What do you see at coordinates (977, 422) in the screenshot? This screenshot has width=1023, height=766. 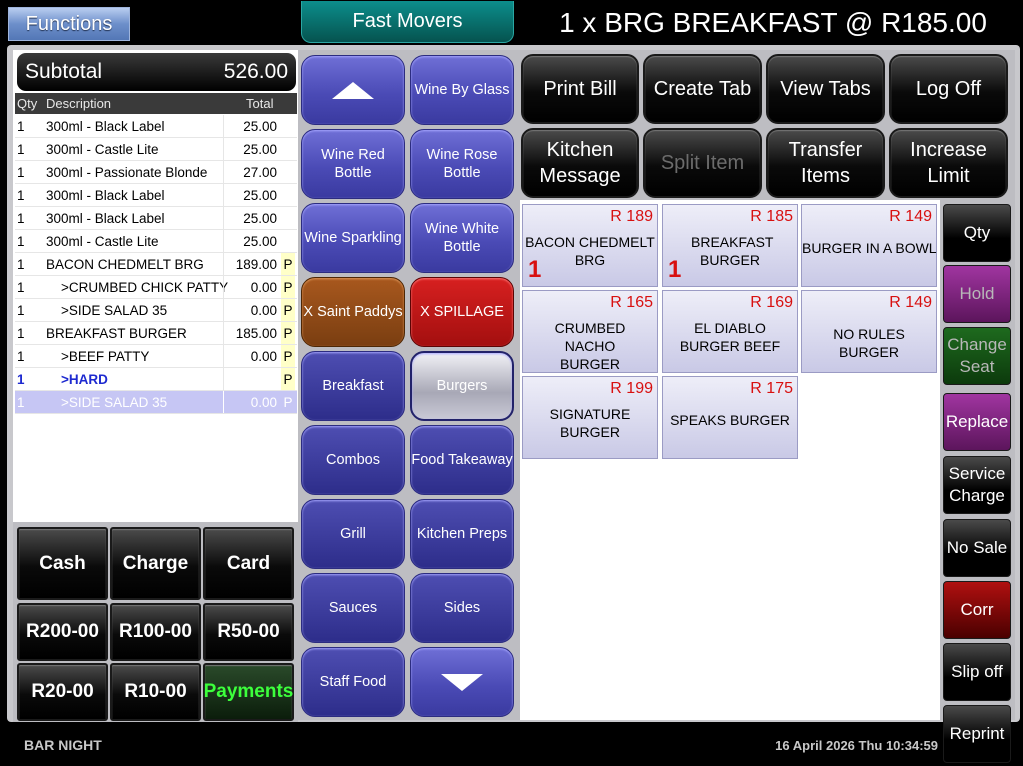 I see `replace-button: Replace` at bounding box center [977, 422].